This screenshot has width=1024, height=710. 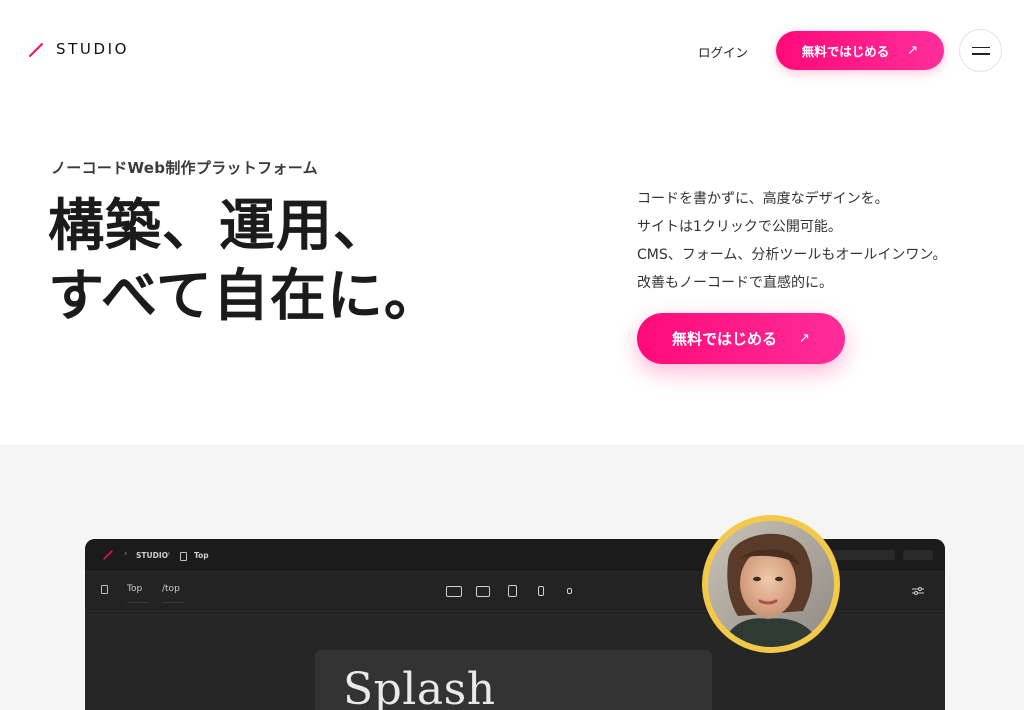 What do you see at coordinates (219, 226) in the screenshot?
I see `headline-line: 構築、運用、` at bounding box center [219, 226].